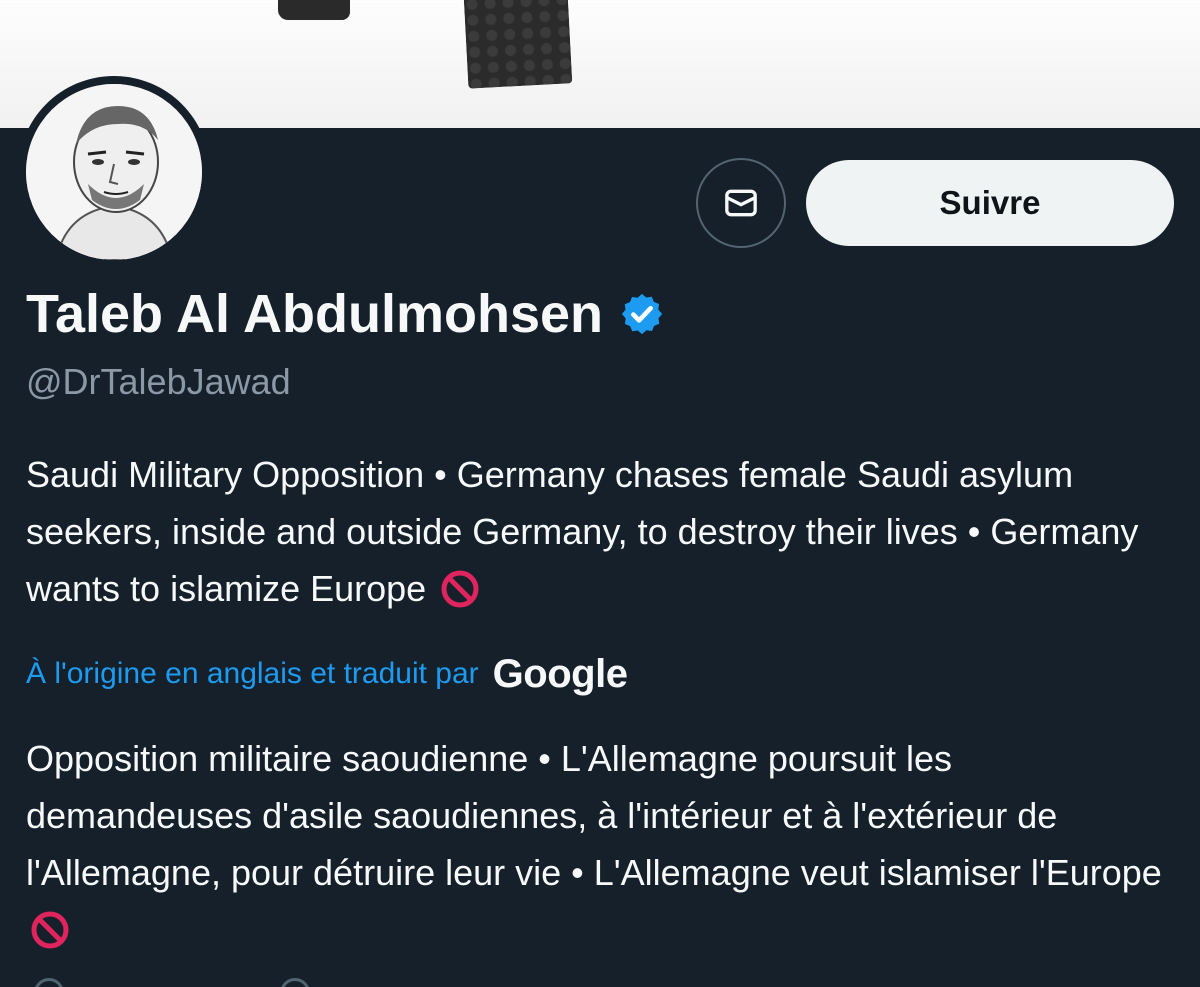 This screenshot has width=1200, height=987. What do you see at coordinates (315, 314) in the screenshot?
I see `display-name: Taleb Al Abdulmohsen` at bounding box center [315, 314].